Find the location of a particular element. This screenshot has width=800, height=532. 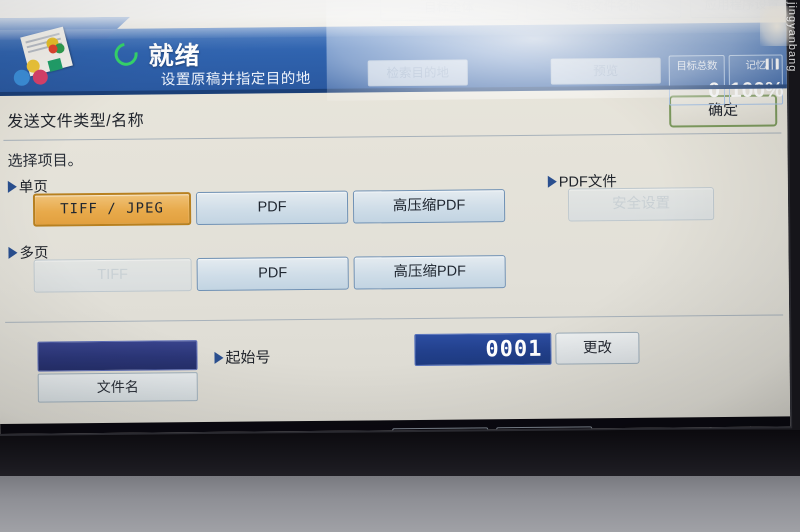

memory-indicator: 记忆 100% is located at coordinates (756, 79).